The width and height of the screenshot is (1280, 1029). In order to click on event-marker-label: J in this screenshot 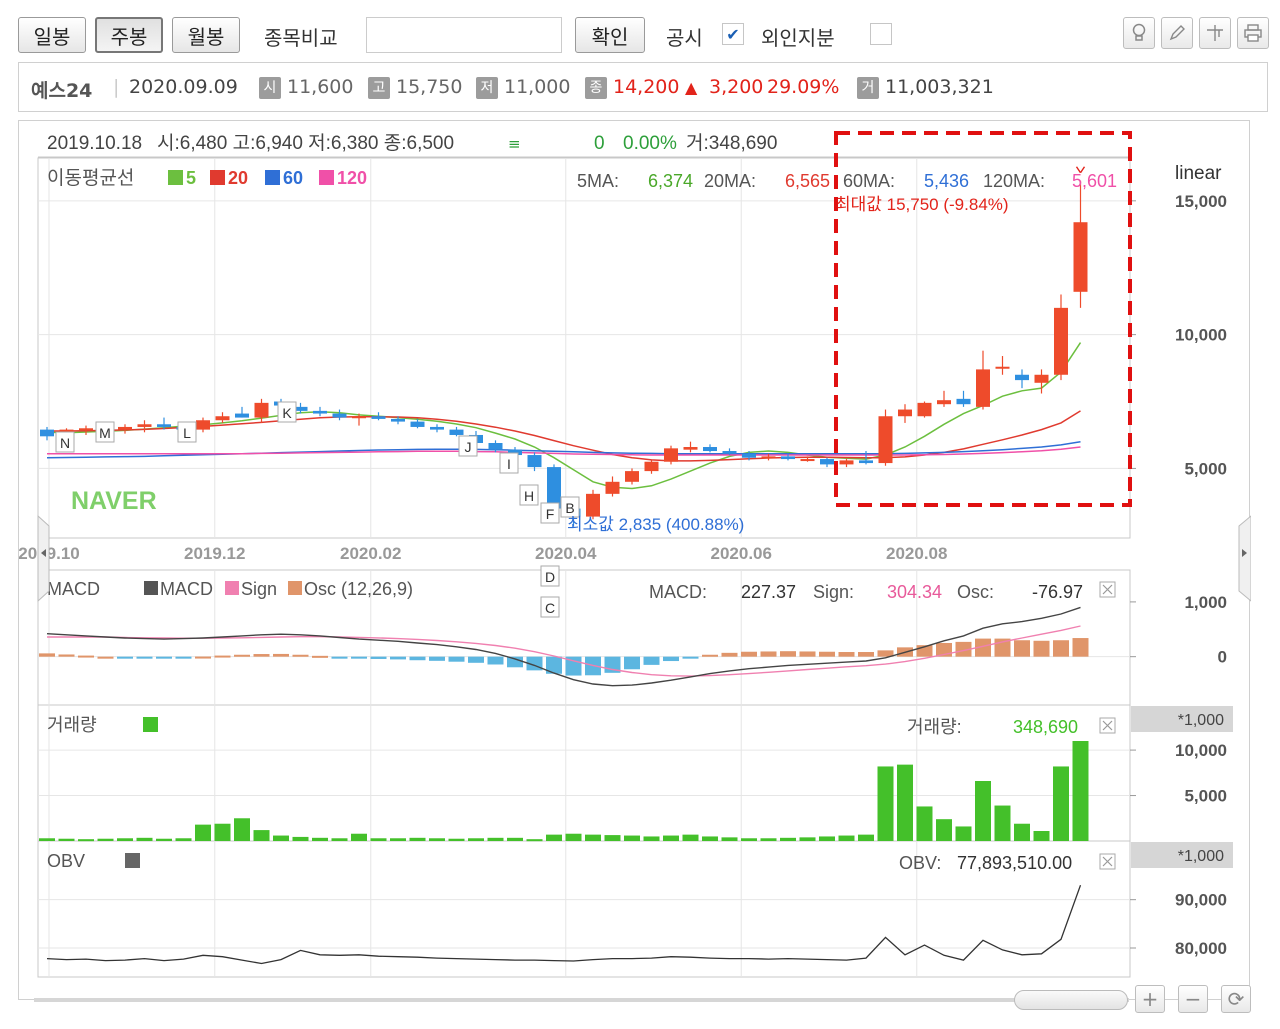, I will do `click(468, 447)`.